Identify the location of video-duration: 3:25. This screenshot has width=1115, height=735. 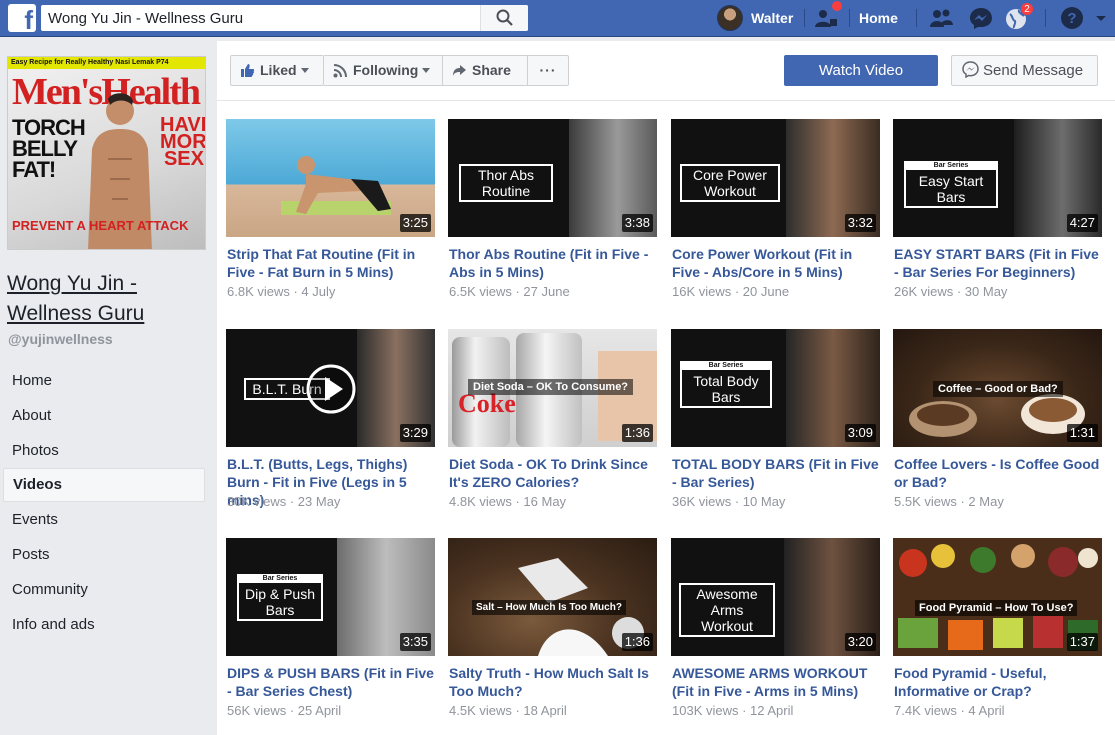
(415, 223).